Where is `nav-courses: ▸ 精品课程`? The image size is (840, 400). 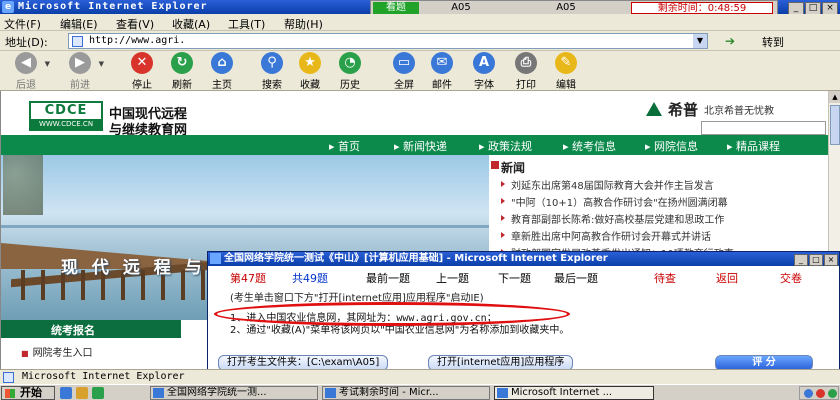
nav-courses: ▸ 精品课程 is located at coordinates (753, 146).